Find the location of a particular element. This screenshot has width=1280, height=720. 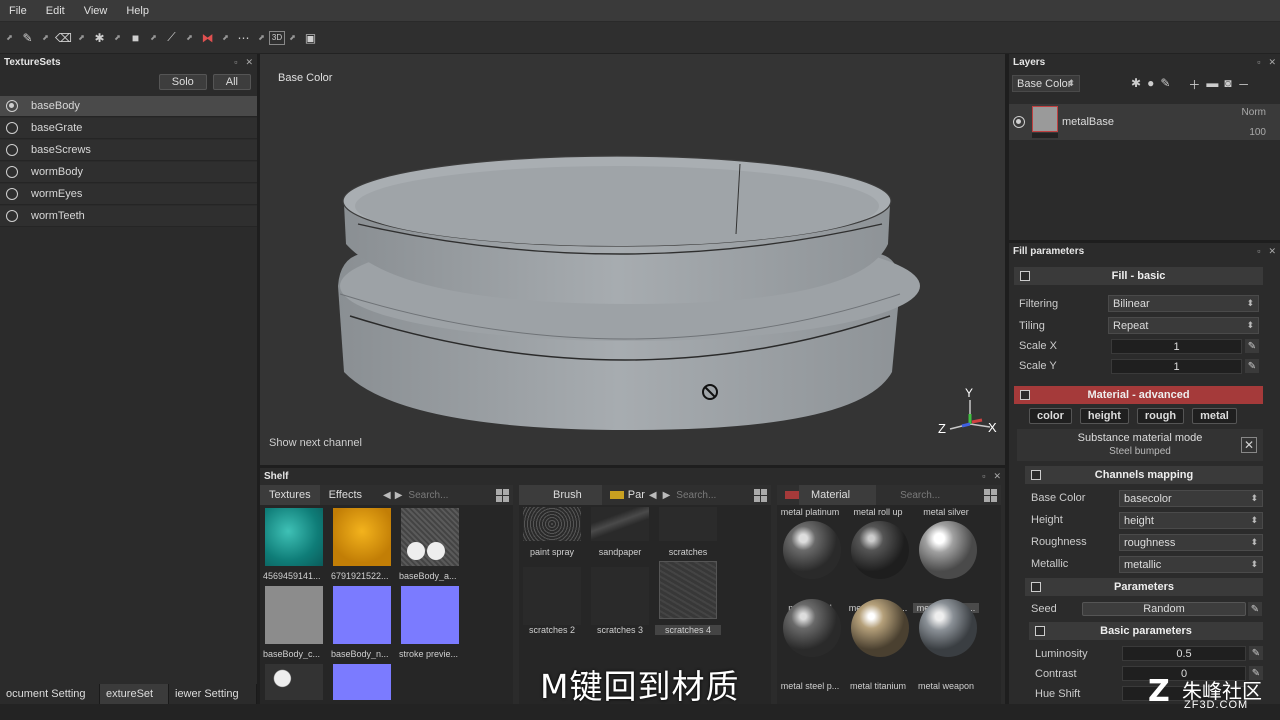

menu-file: File is located at coordinates (18, 11).